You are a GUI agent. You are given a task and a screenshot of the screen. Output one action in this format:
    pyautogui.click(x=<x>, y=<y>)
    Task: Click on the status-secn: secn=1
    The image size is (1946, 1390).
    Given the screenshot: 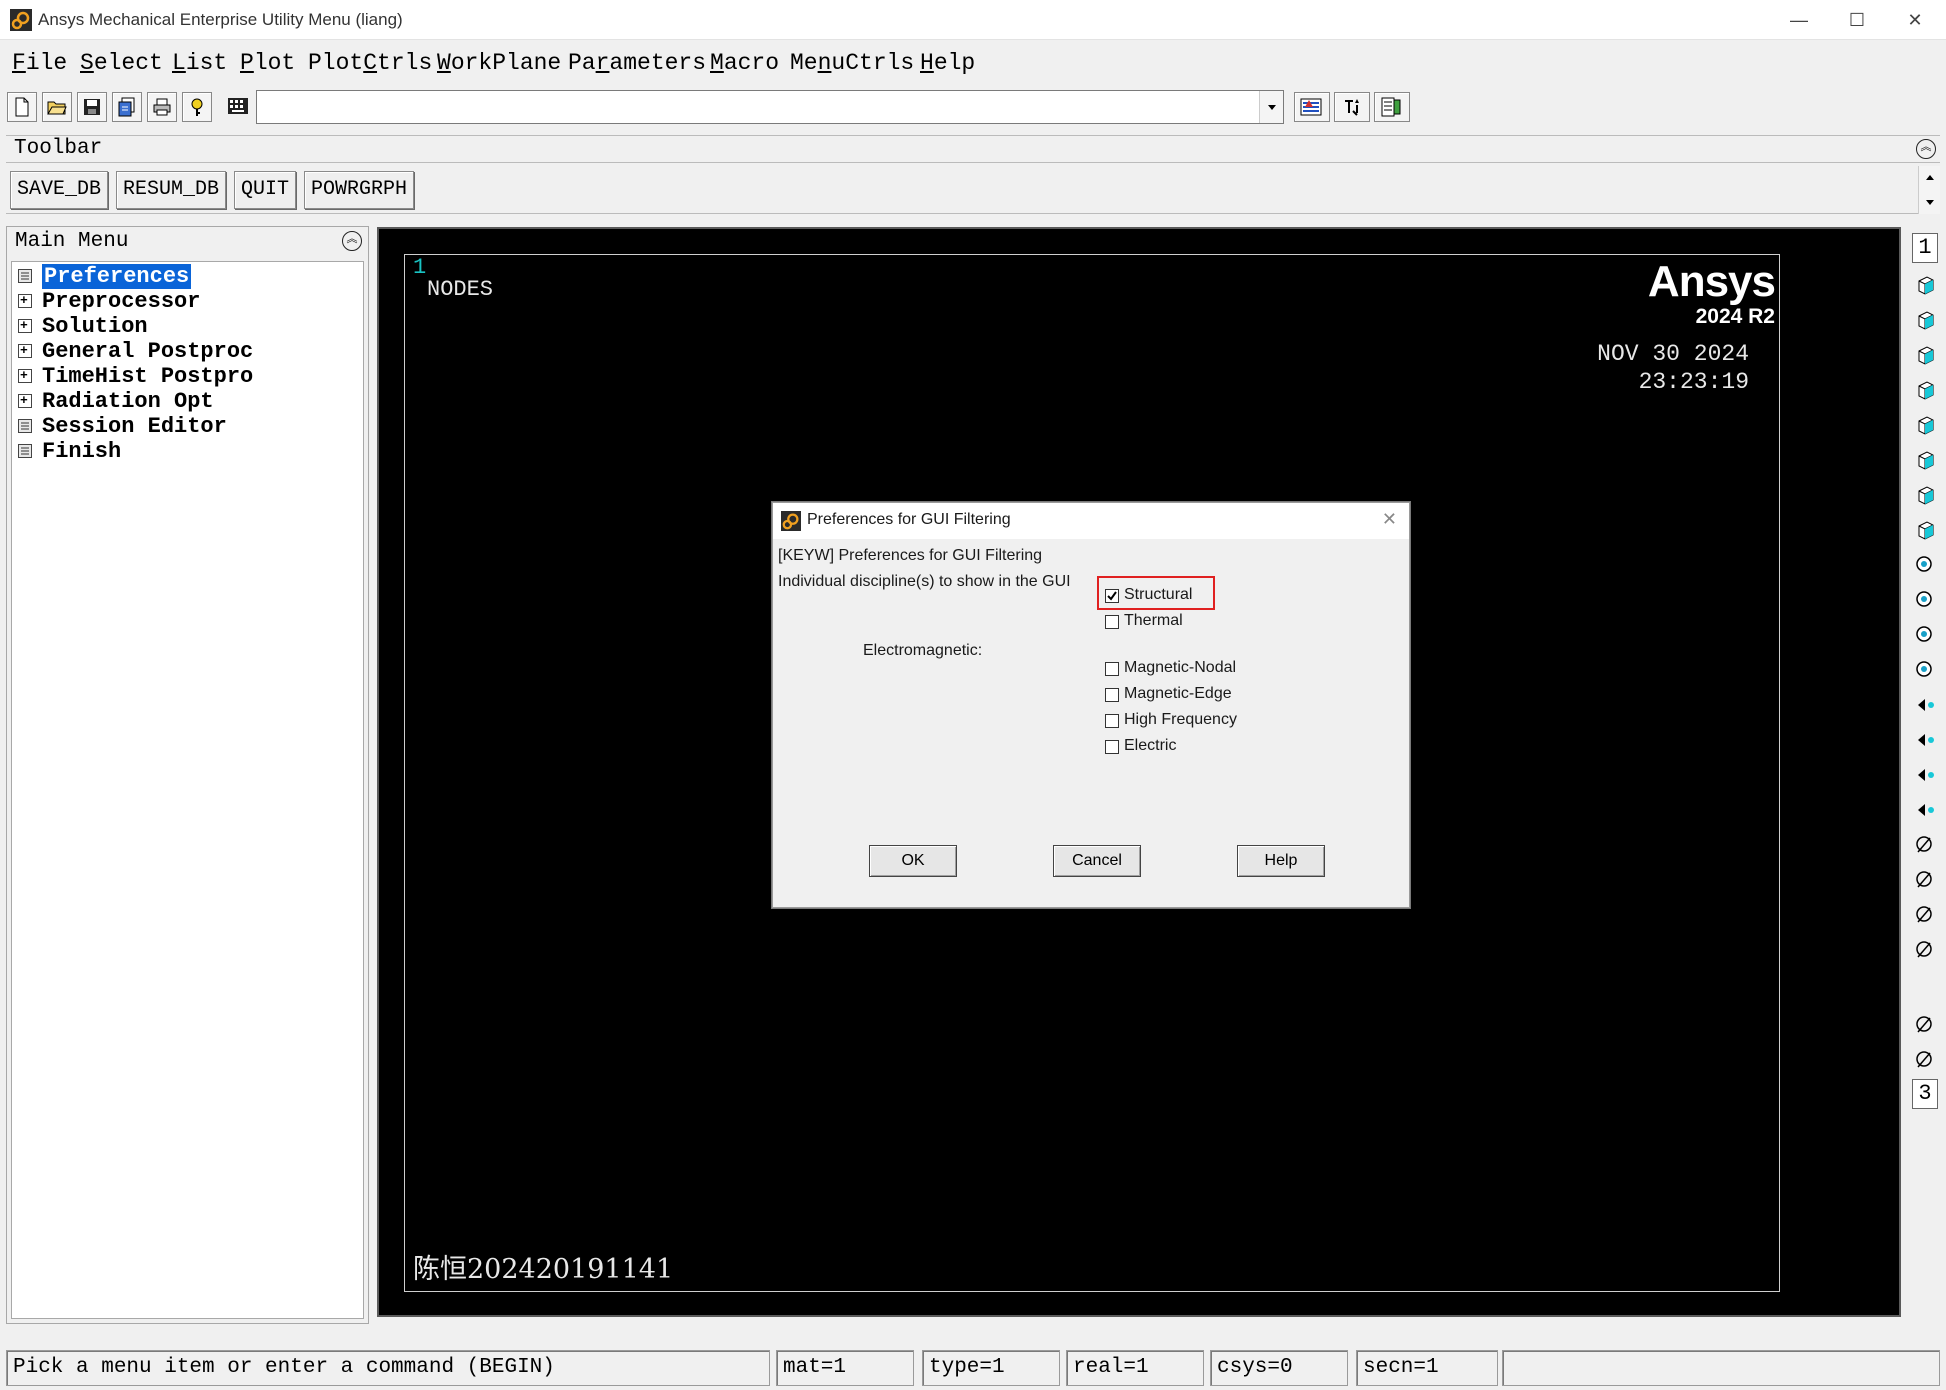 What is the action you would take?
    pyautogui.click(x=1427, y=1368)
    